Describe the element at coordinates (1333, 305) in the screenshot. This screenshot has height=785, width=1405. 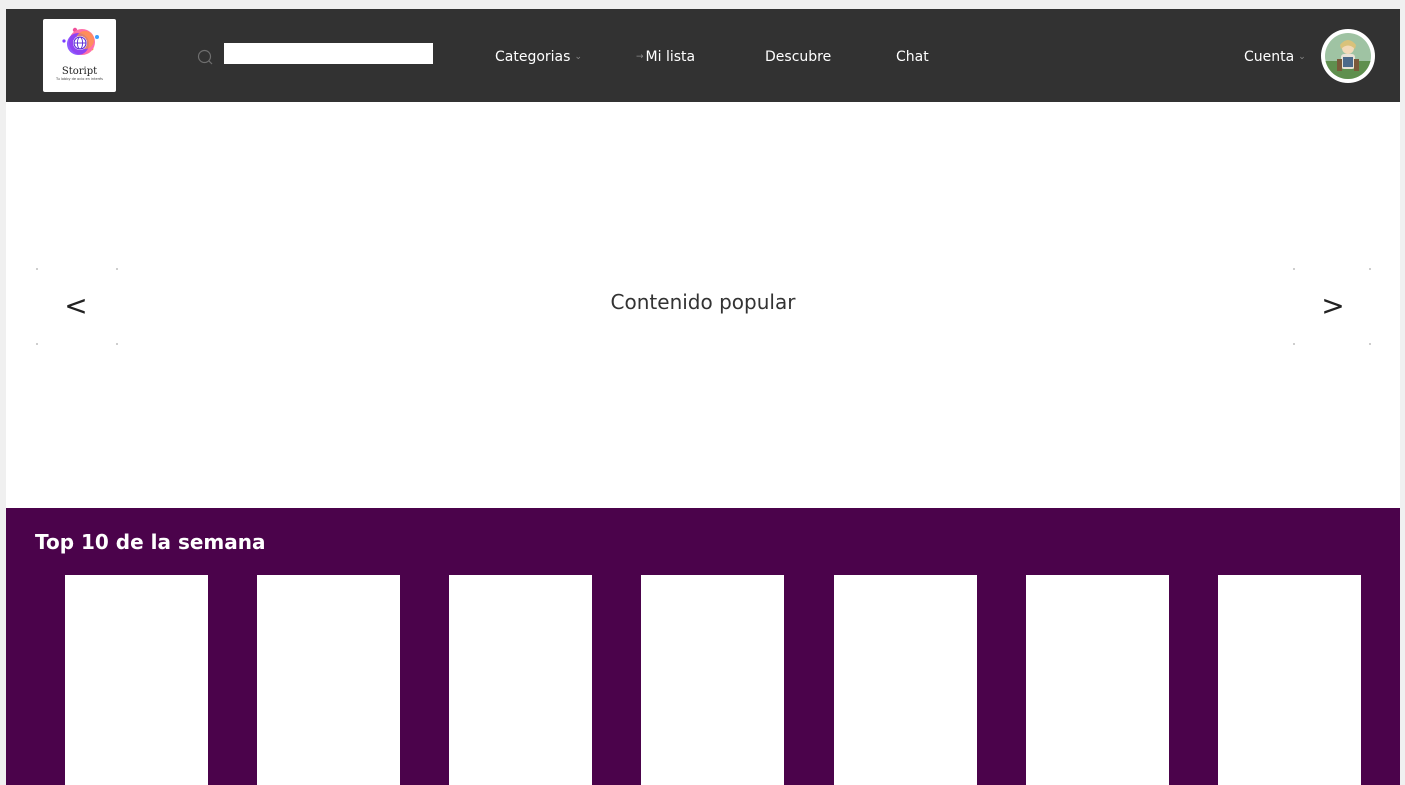
I see `carousel-next-button: >` at that location.